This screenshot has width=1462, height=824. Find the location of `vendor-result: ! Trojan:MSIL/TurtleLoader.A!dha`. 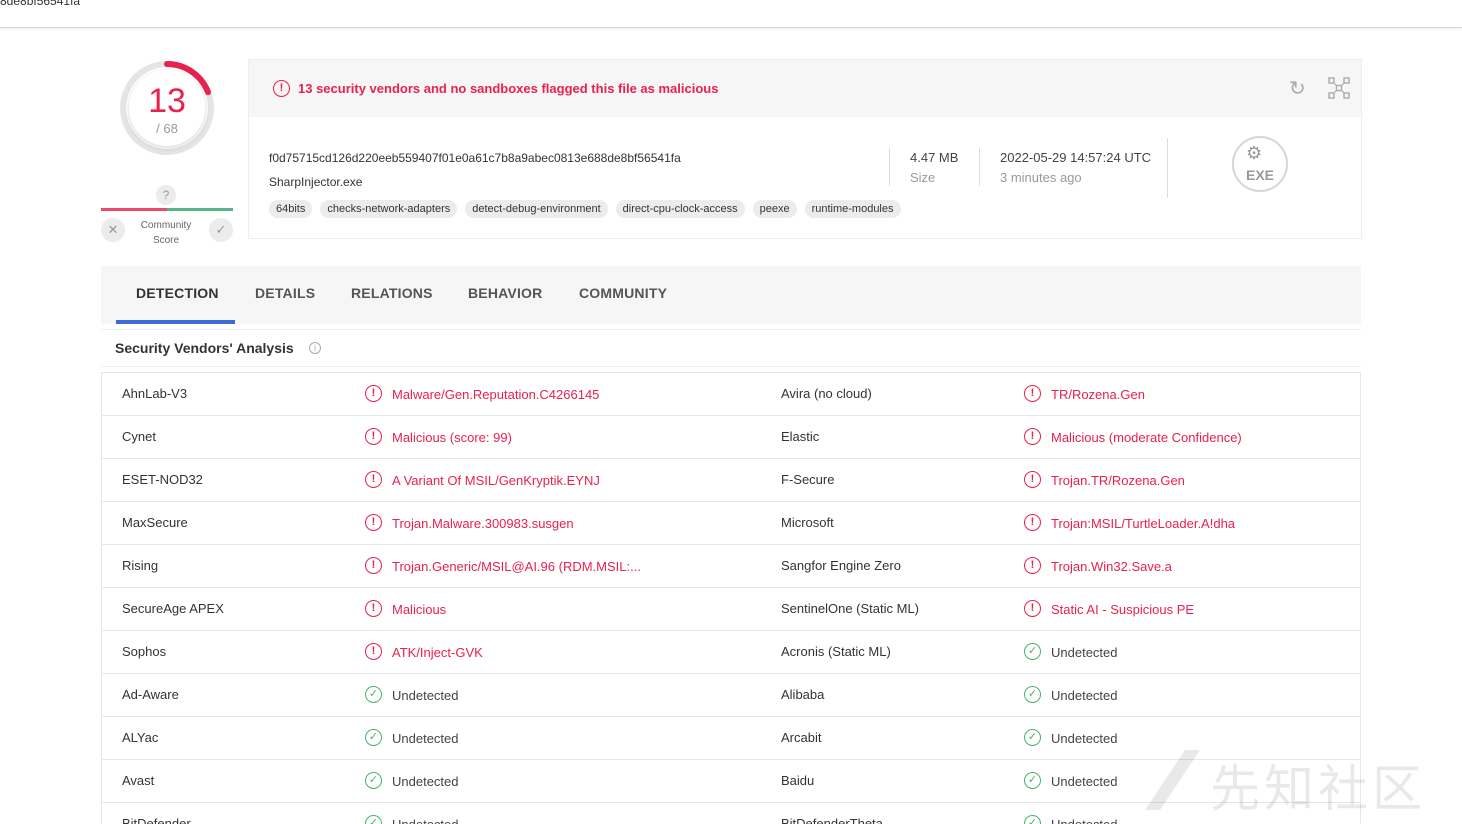

vendor-result: ! Trojan:MSIL/TurtleLoader.A!dha is located at coordinates (1129, 523).